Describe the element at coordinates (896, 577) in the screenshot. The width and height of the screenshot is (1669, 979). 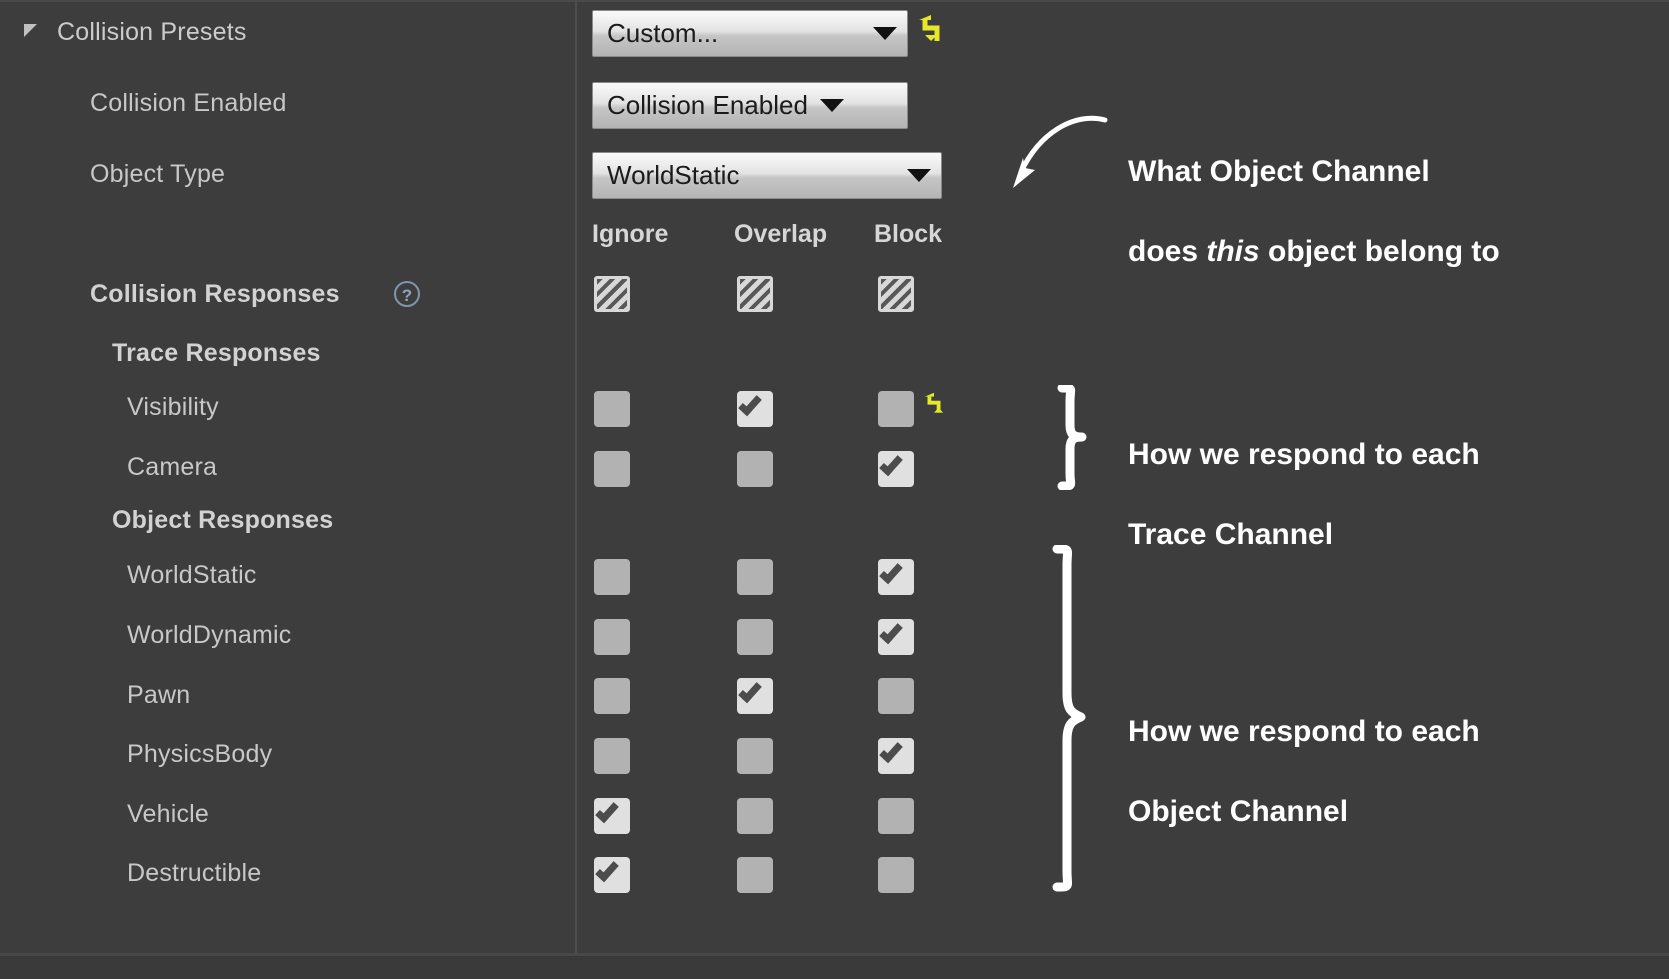
I see `checkbox-worldstatic-block` at that location.